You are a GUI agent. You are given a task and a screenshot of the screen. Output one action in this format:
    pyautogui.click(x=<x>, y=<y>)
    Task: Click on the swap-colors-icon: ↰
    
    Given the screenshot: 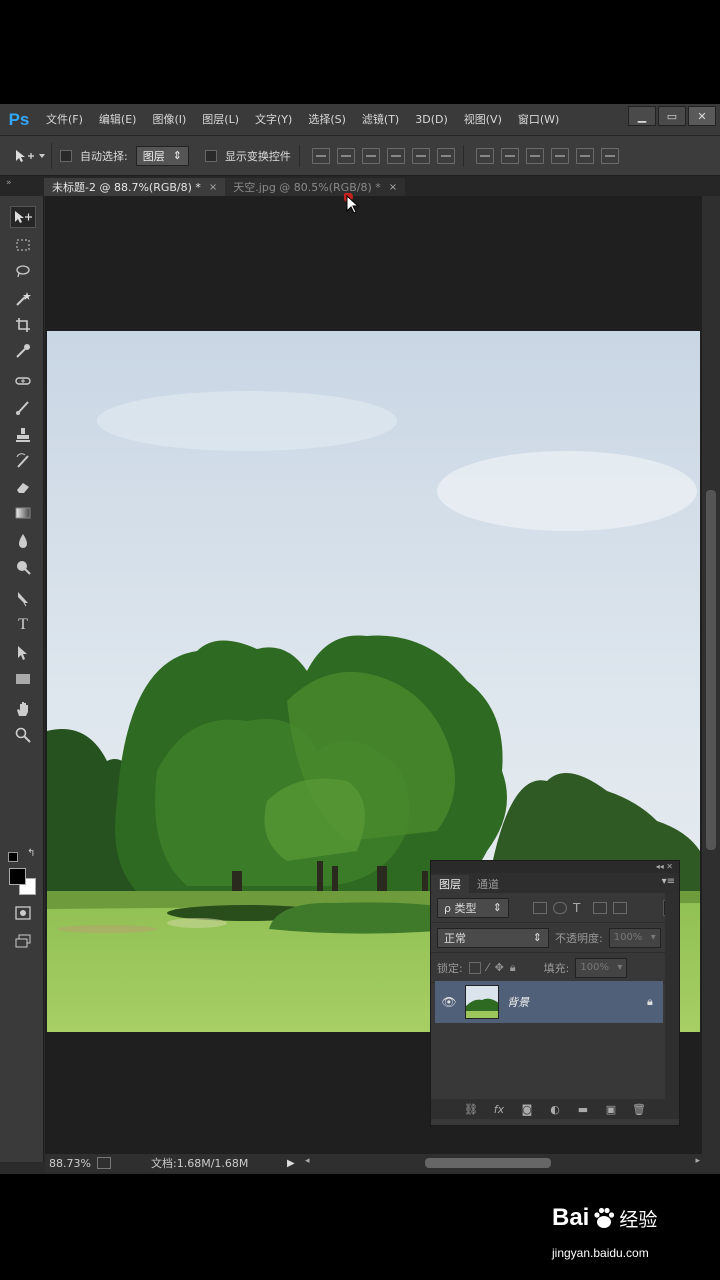 What is the action you would take?
    pyautogui.click(x=31, y=853)
    